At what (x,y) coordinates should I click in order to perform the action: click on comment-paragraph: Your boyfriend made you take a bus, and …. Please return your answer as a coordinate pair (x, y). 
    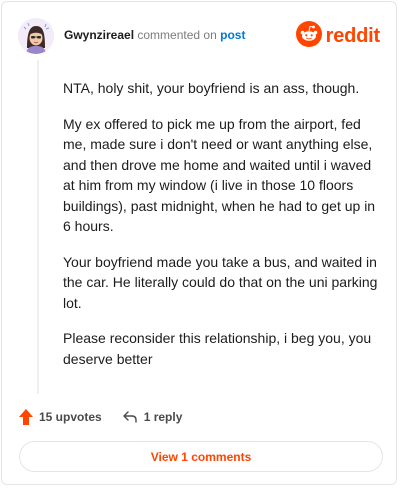
    Looking at the image, I should click on (220, 282).